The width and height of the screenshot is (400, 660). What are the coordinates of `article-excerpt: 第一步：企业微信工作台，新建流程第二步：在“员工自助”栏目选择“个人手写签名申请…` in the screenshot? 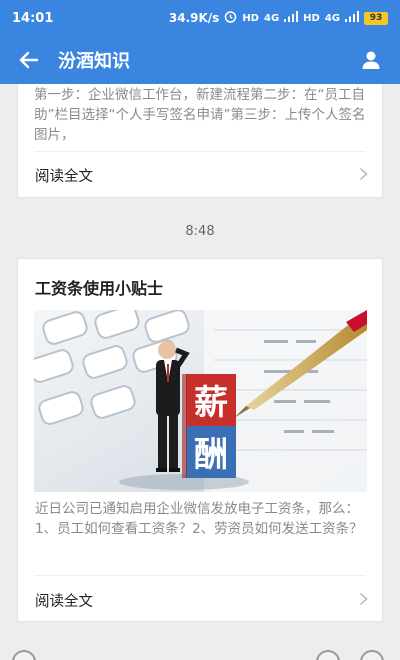 It's located at (200, 115).